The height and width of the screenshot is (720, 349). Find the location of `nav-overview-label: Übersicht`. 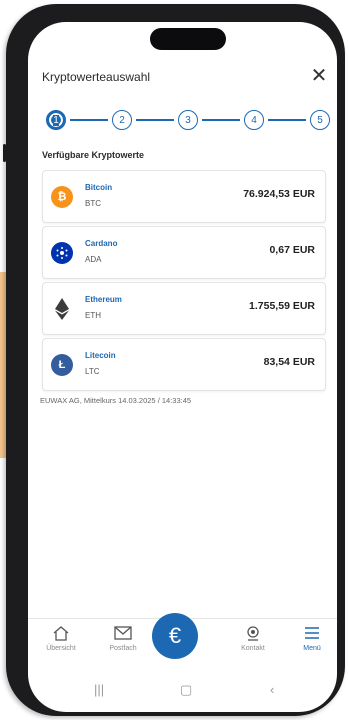

nav-overview-label: Übersicht is located at coordinates (61, 648).